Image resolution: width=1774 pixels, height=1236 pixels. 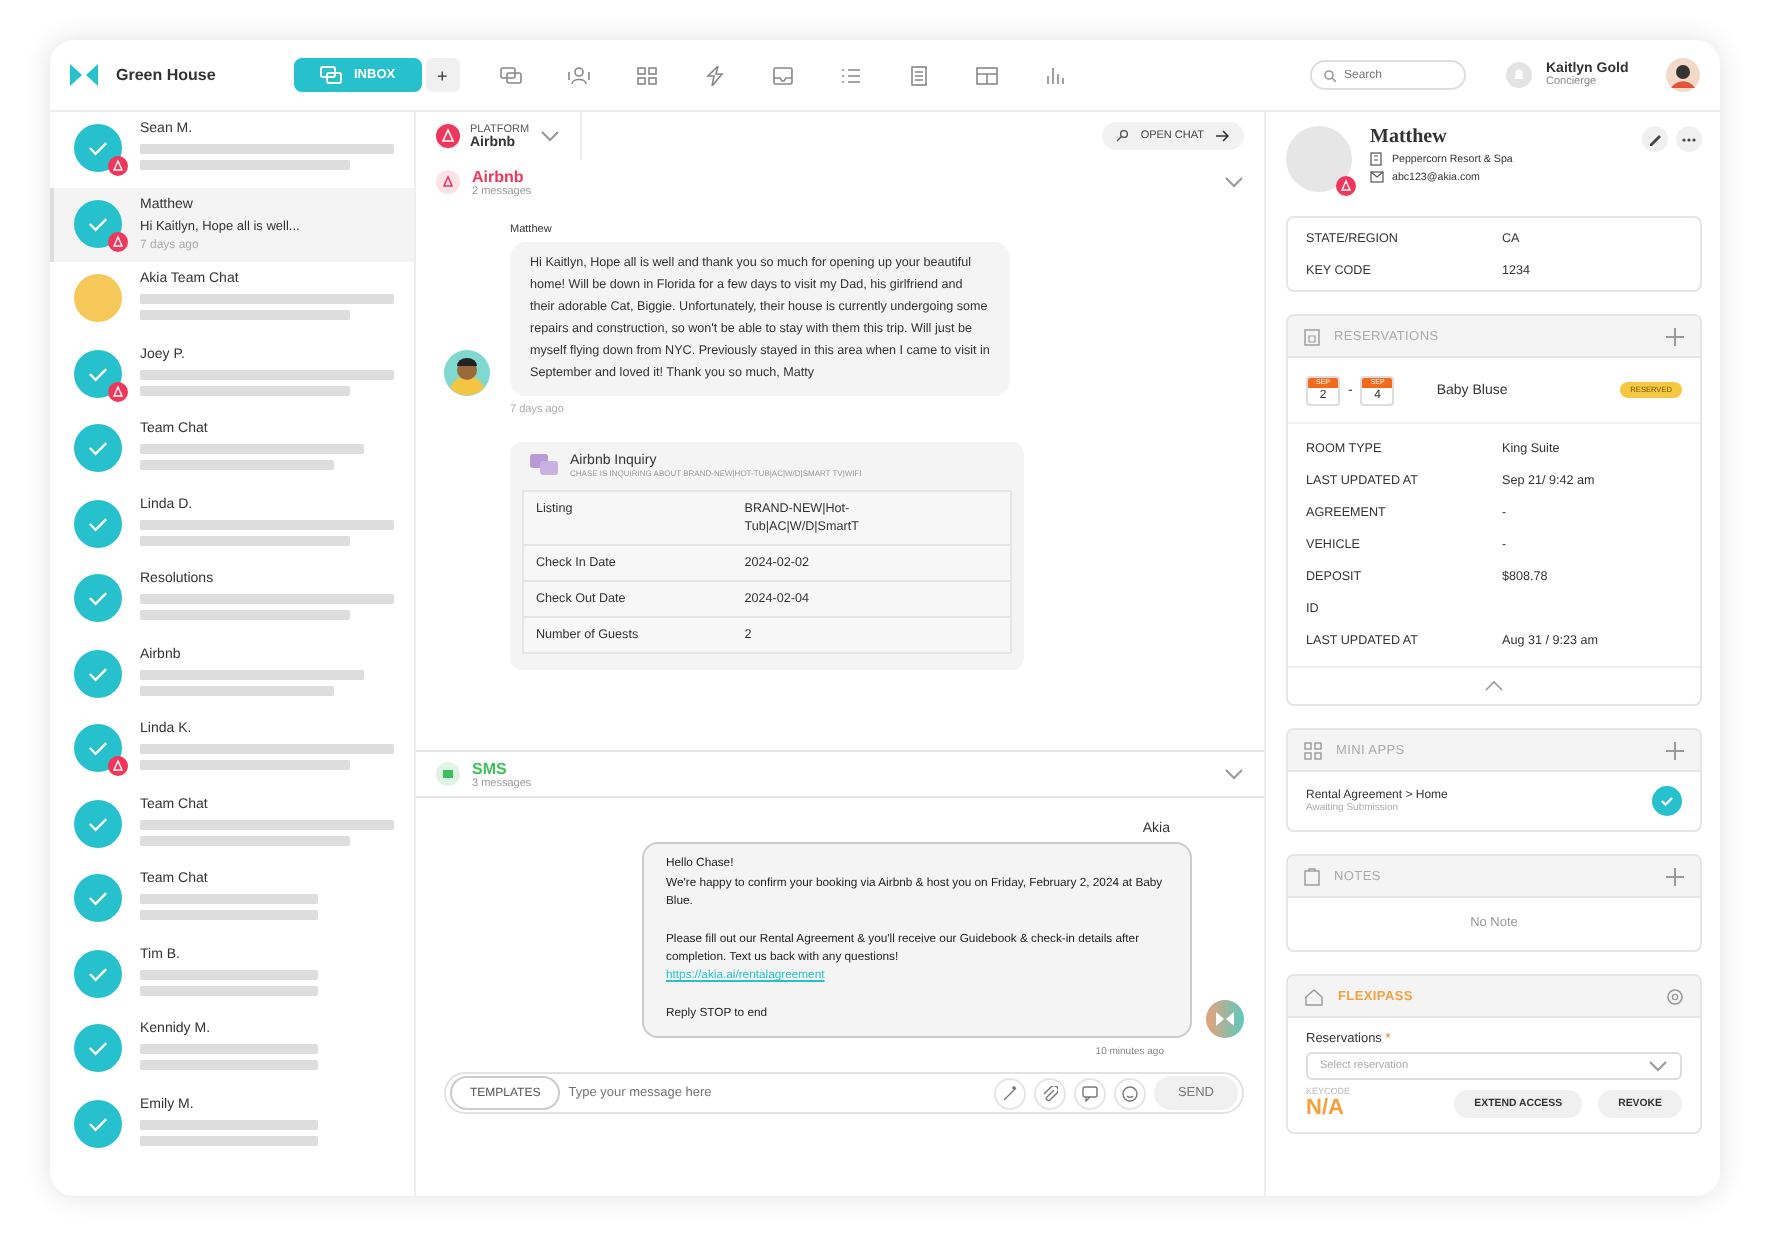 I want to click on clipboard-icon, so click(x=1312, y=876).